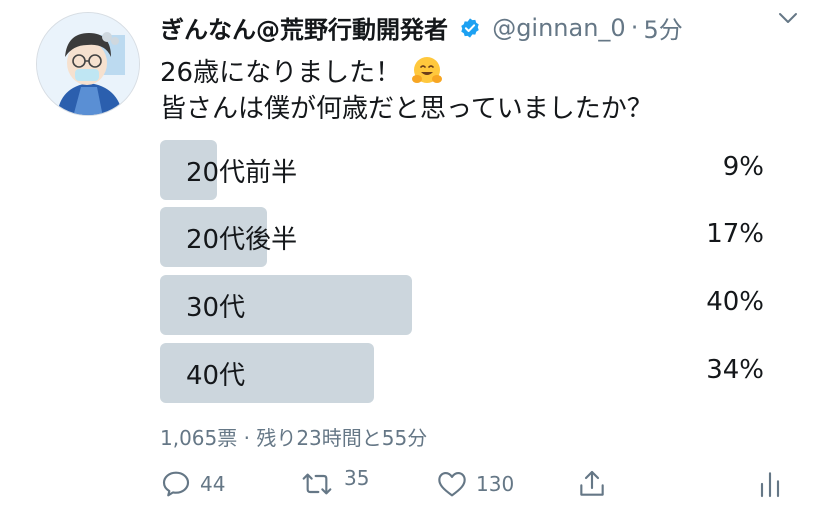  Describe the element at coordinates (462, 373) in the screenshot. I see `poll-option: 40代 34%` at that location.